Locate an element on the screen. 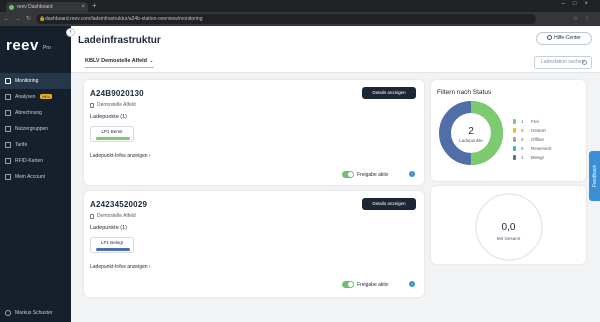 The height and width of the screenshot is (322, 600). sidebar-item-label: Mein Account is located at coordinates (30, 177).